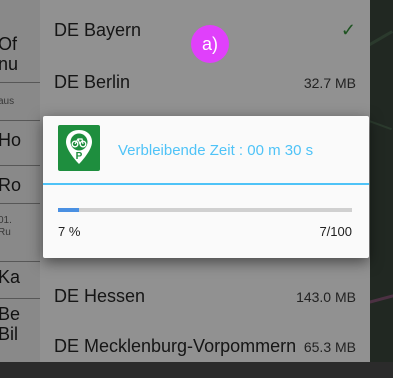 The image size is (393, 378). What do you see at coordinates (79, 156) in the screenshot?
I see `svg-text: P` at bounding box center [79, 156].